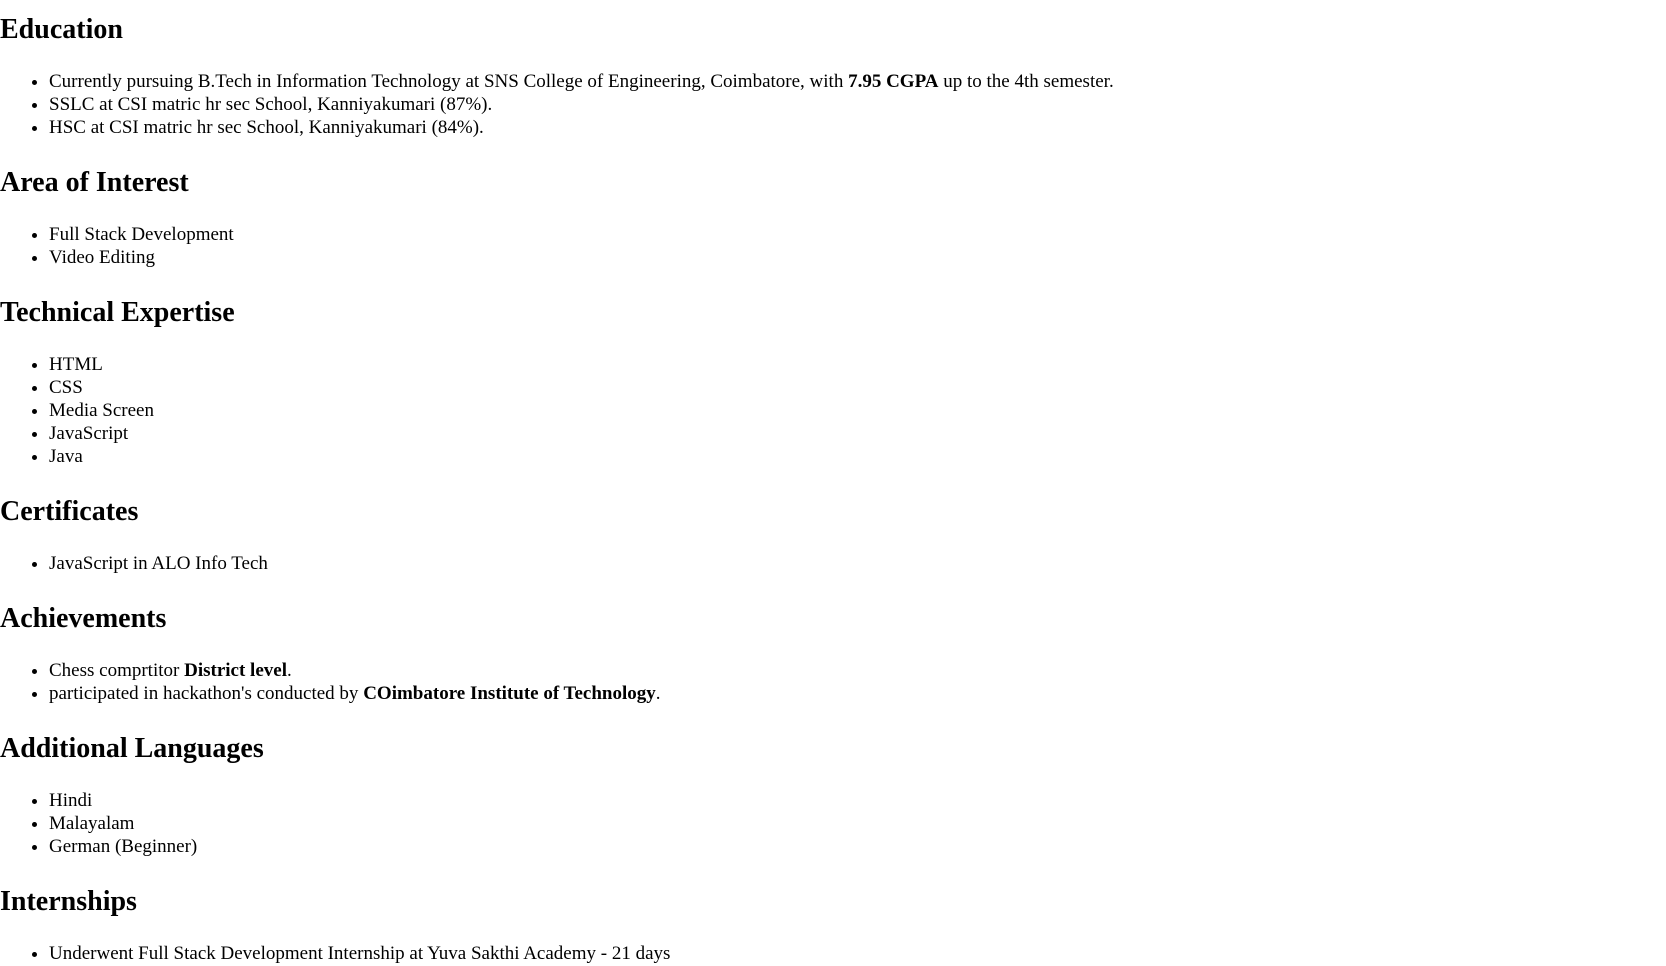 This screenshot has height=966, width=1666. Describe the element at coordinates (117, 670) in the screenshot. I see `achievement-text: Chess comprtitor` at that location.